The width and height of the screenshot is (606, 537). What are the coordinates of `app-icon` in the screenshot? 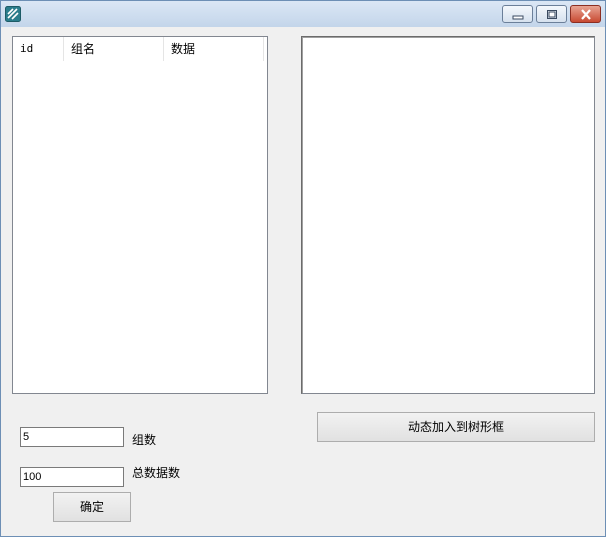 It's located at (13, 14).